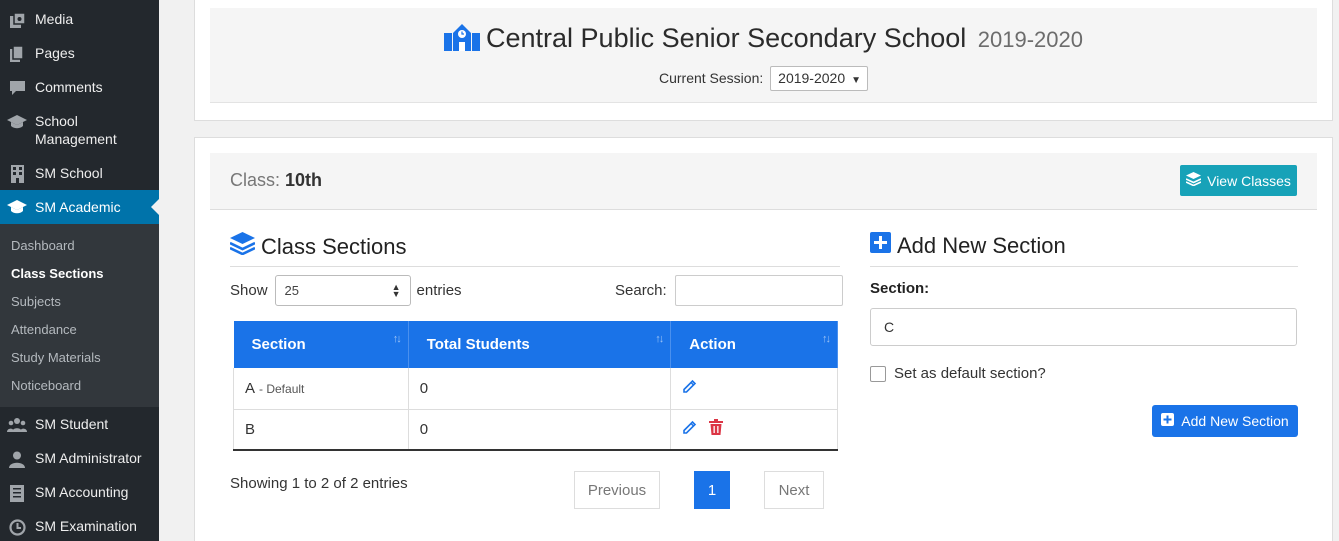  I want to click on class-bar: Class: 10th View Classes, so click(763, 181).